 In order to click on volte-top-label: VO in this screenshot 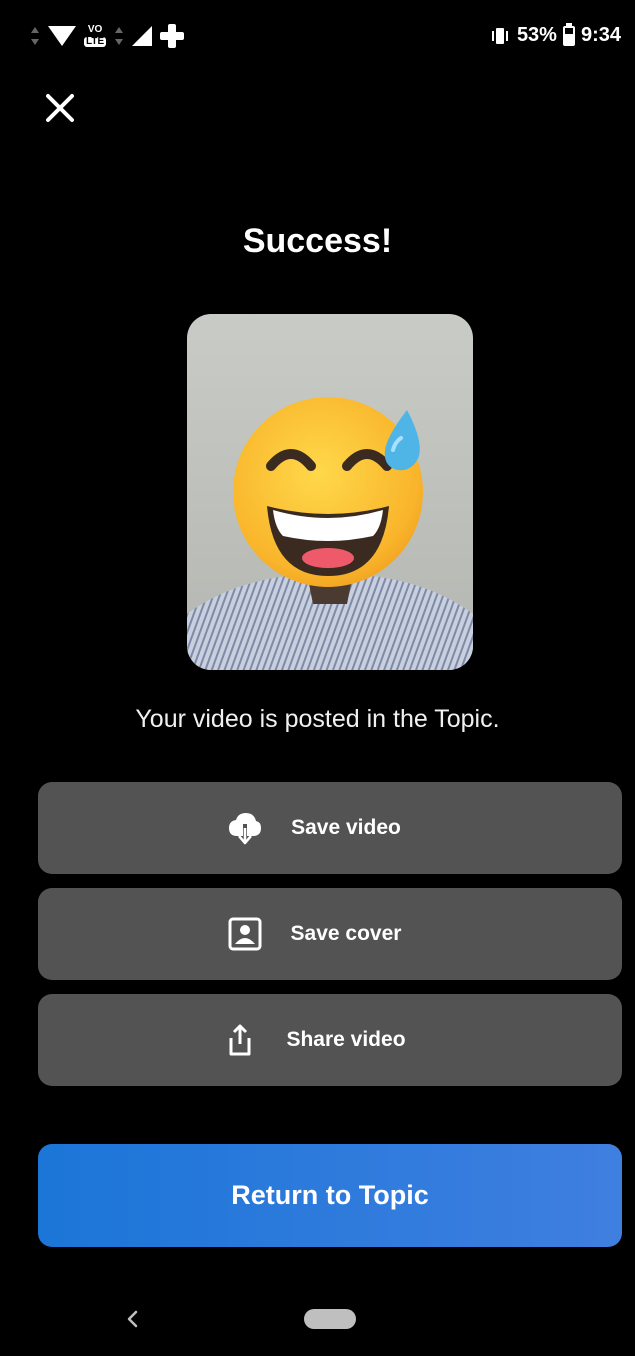, I will do `click(95, 29)`.